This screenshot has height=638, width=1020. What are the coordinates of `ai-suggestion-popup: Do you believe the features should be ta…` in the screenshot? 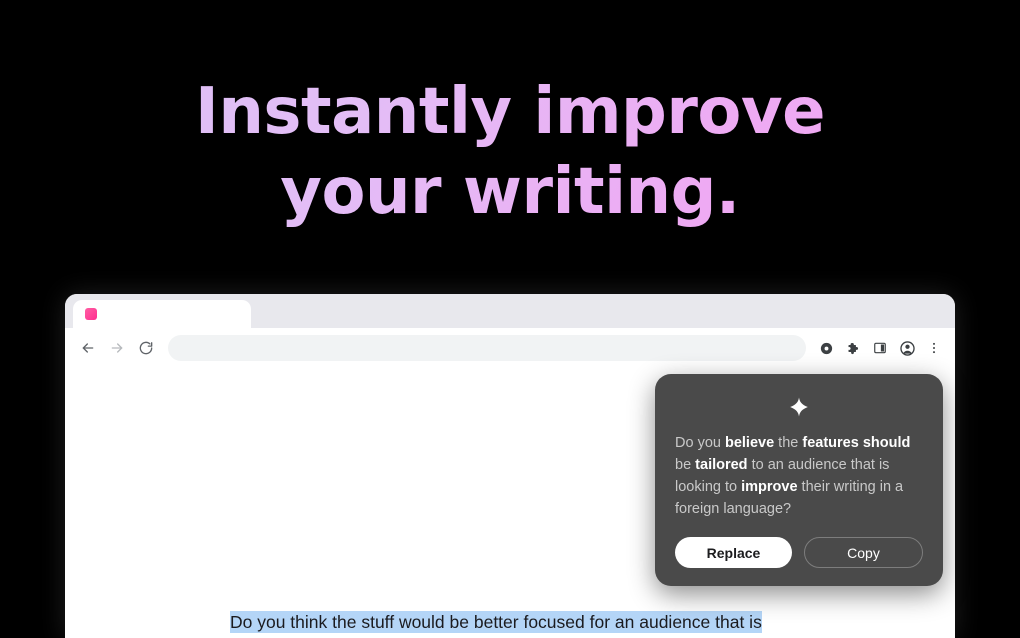 It's located at (799, 480).